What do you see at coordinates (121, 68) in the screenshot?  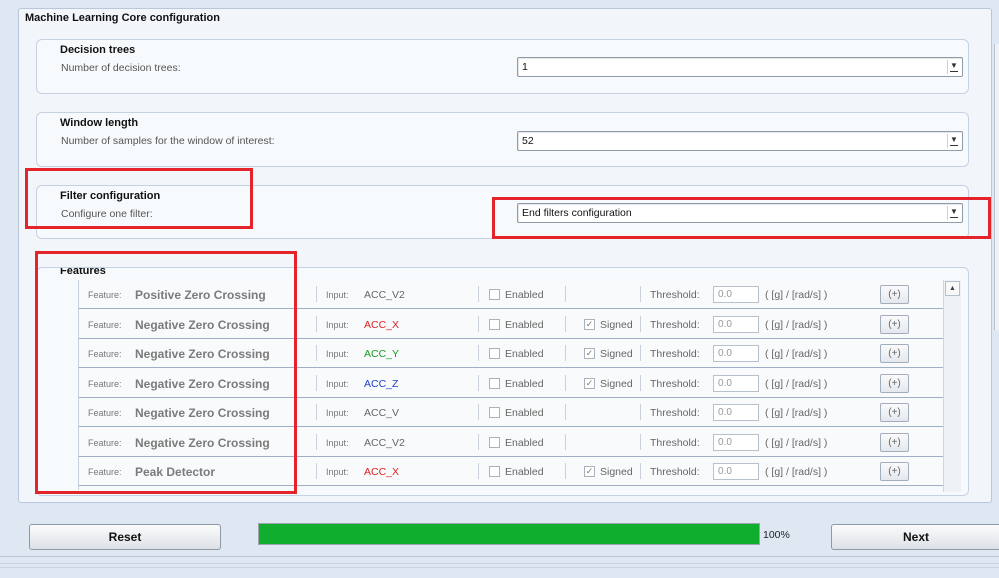 I see `decision-trees-label: Number of decision trees:` at bounding box center [121, 68].